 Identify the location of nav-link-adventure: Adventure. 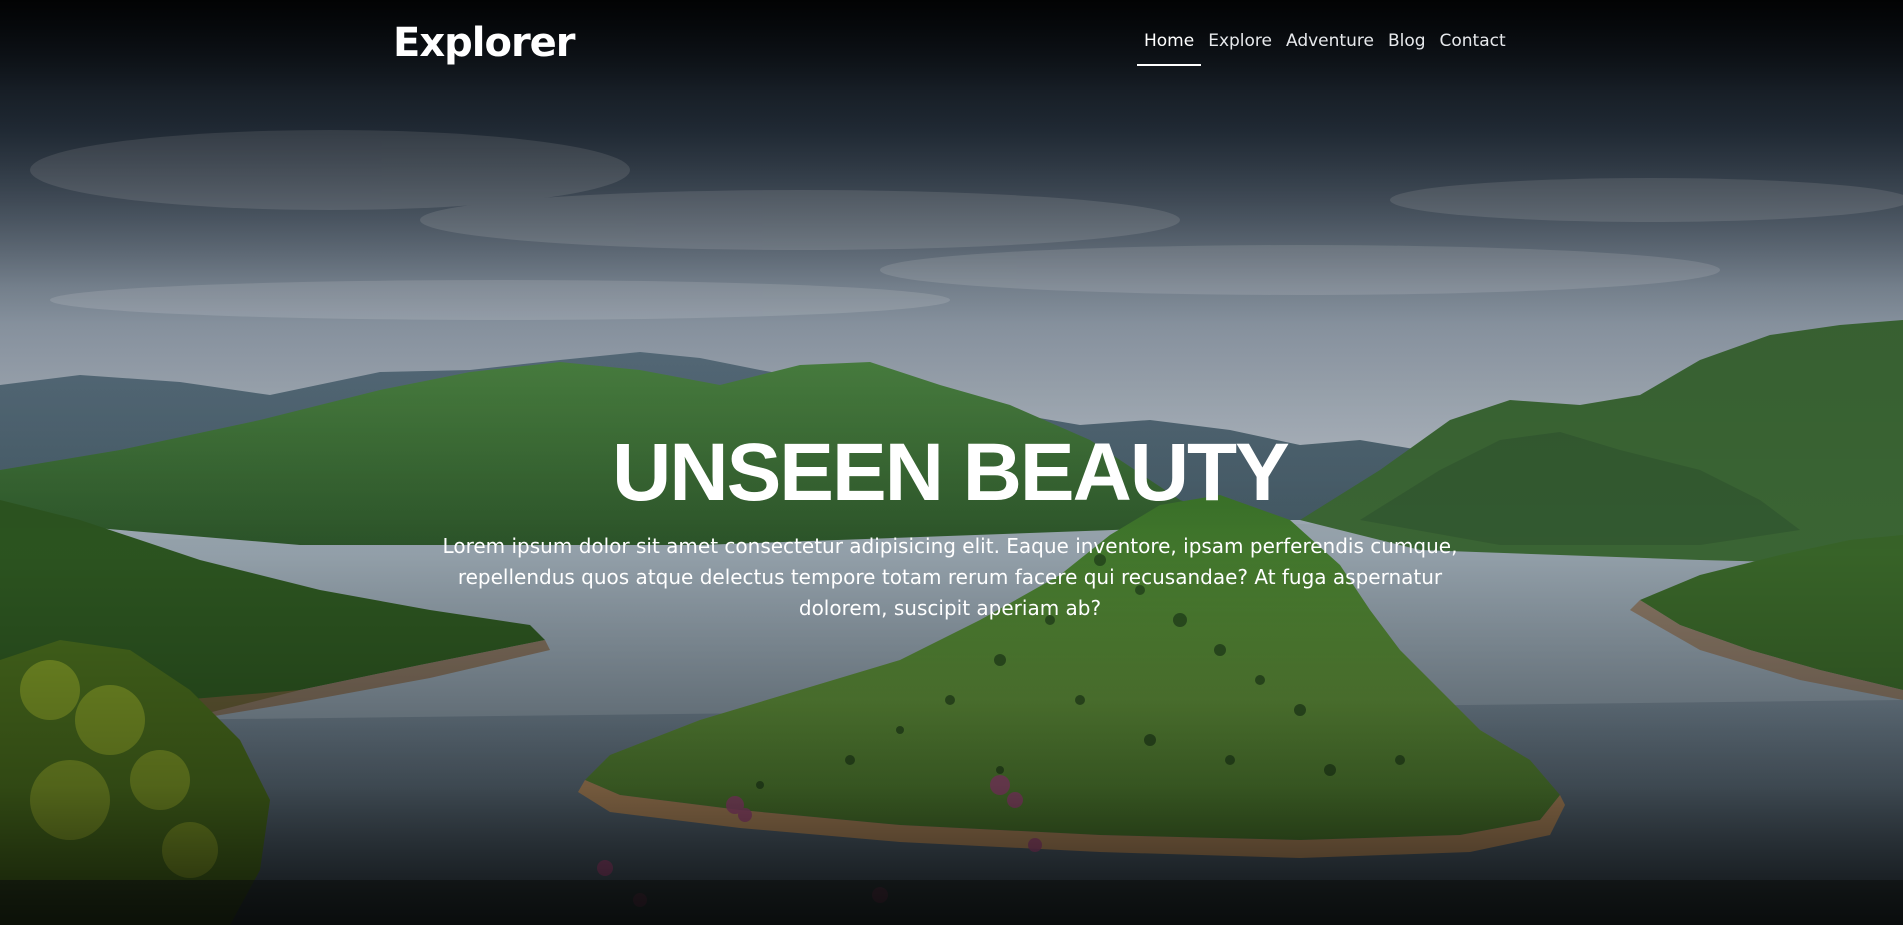
(1330, 46).